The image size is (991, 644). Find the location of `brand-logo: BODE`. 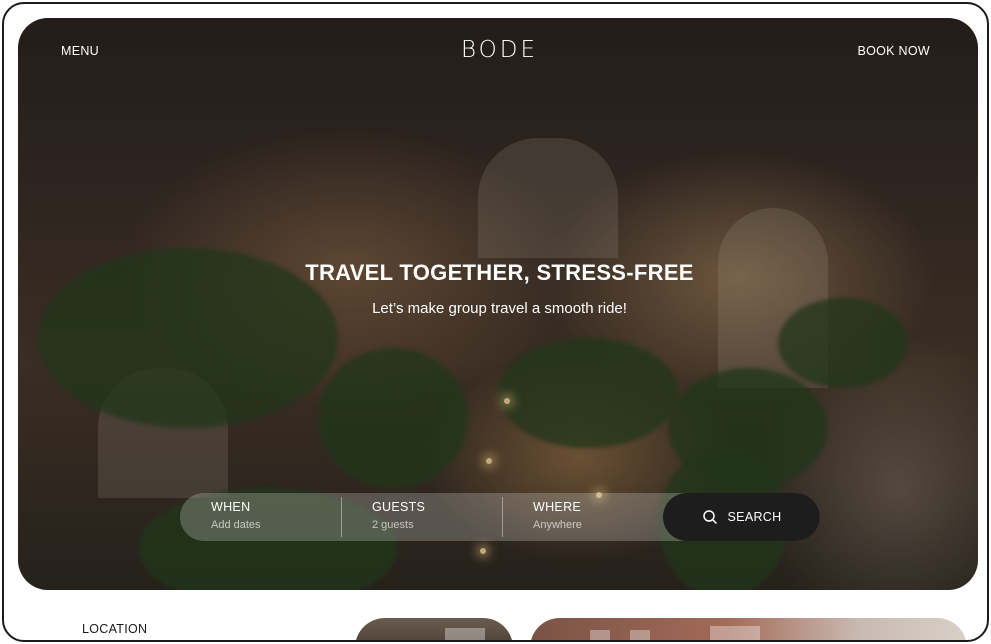

brand-logo: BODE is located at coordinates (495, 50).